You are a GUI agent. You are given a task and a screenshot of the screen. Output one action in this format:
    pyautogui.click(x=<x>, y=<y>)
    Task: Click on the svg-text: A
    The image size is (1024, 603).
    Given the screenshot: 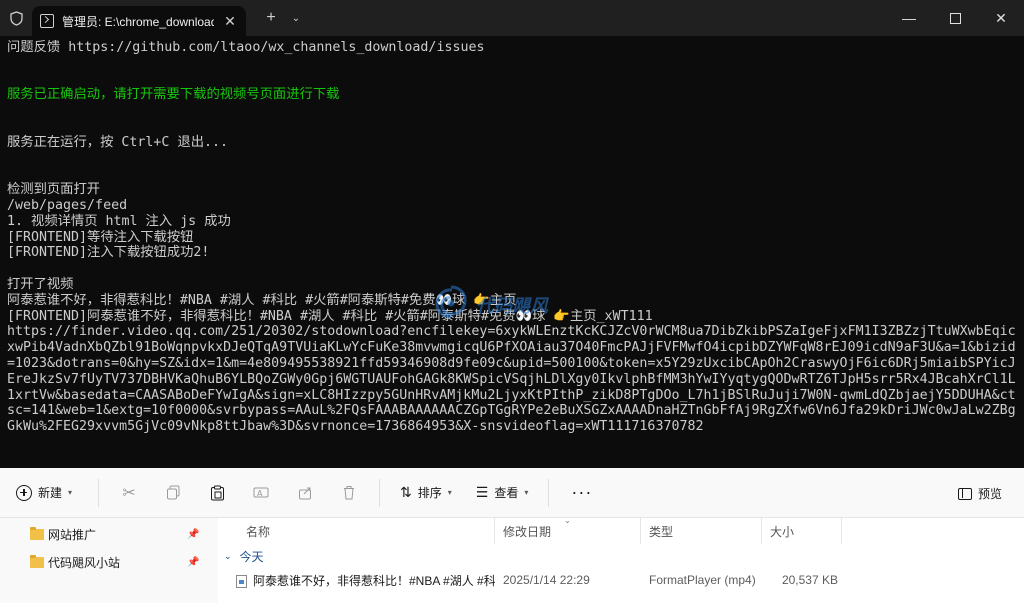 What is the action you would take?
    pyautogui.click(x=260, y=493)
    